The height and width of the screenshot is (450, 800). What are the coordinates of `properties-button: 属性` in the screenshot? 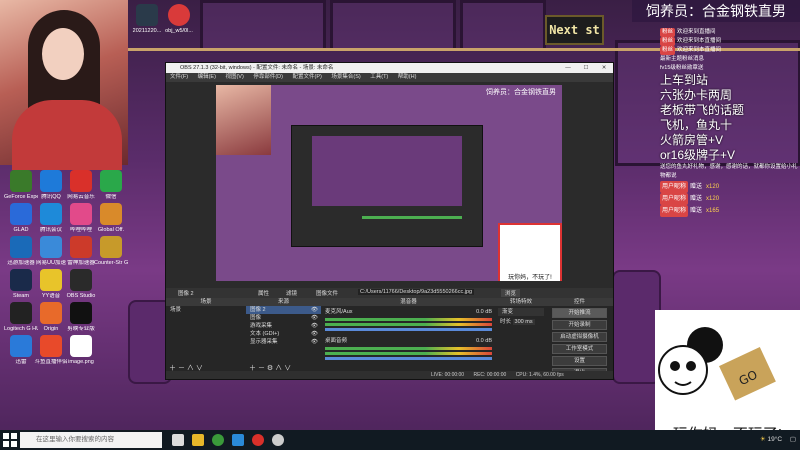 It's located at (263, 293).